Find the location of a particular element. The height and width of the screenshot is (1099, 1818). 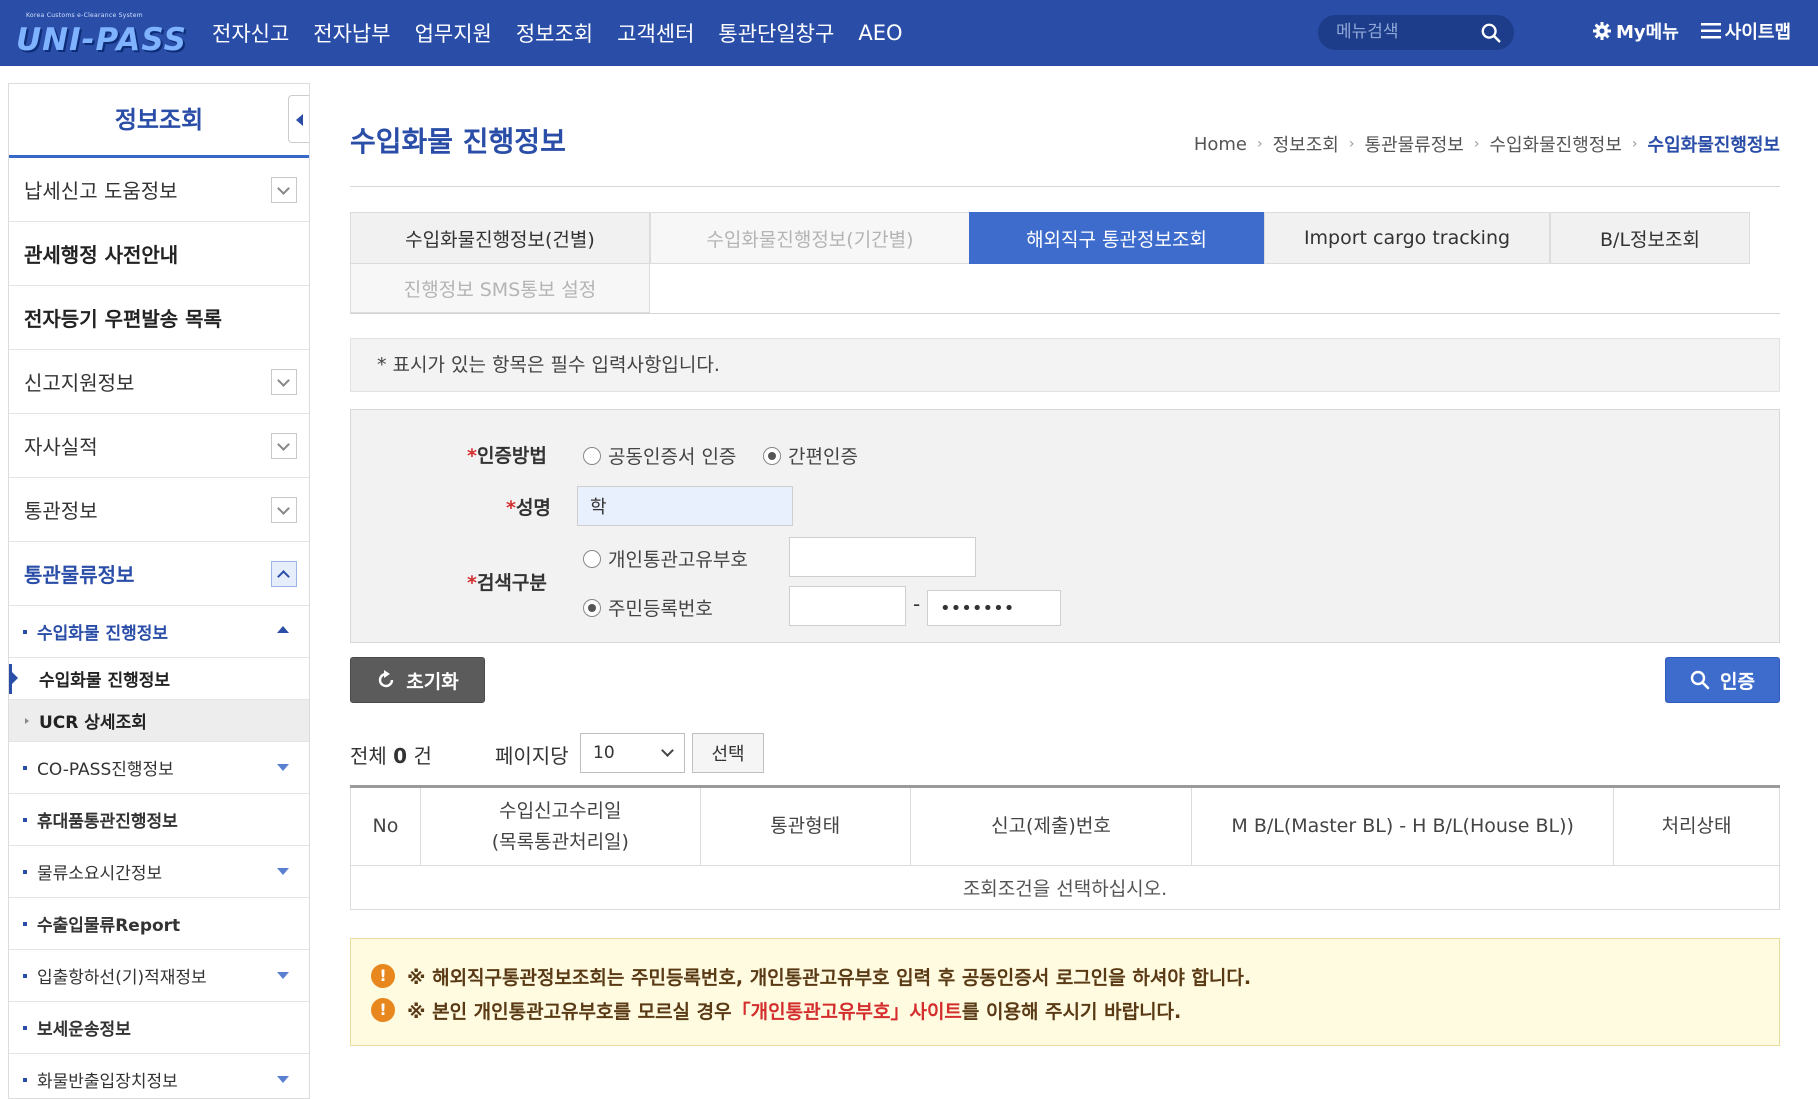

total-suffix: 건 is located at coordinates (422, 756).